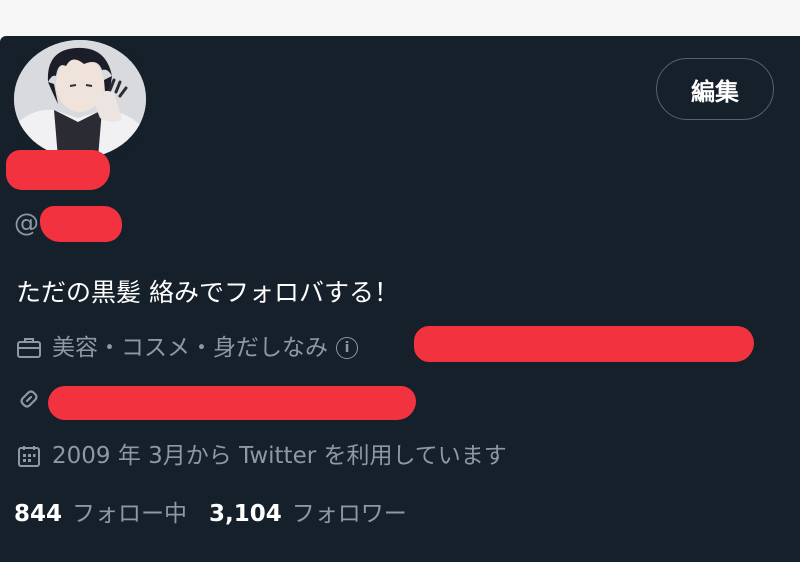 The height and width of the screenshot is (562, 800). What do you see at coordinates (715, 89) in the screenshot?
I see `edit-profile-button: 編集` at bounding box center [715, 89].